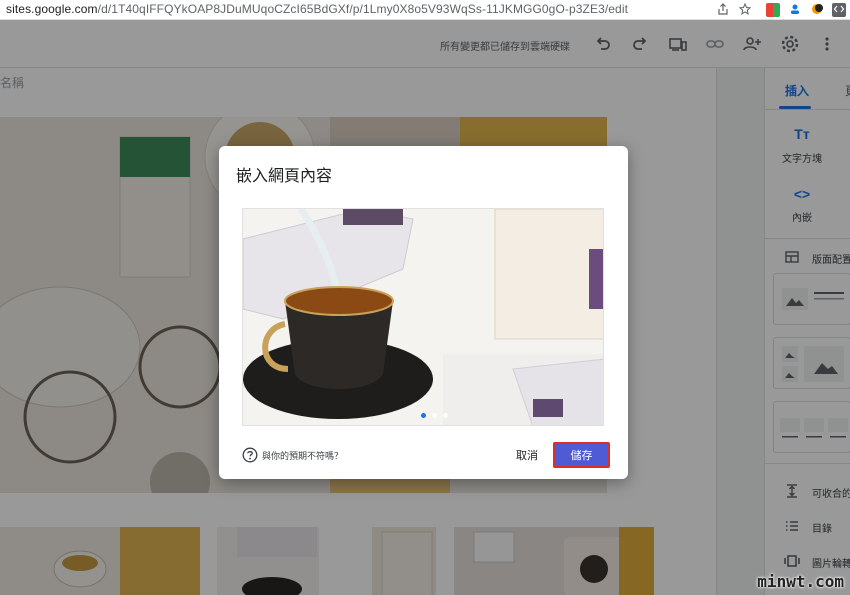 Image resolution: width=850 pixels, height=595 pixels. I want to click on dialog-title: 嵌入網頁內容, so click(284, 176).